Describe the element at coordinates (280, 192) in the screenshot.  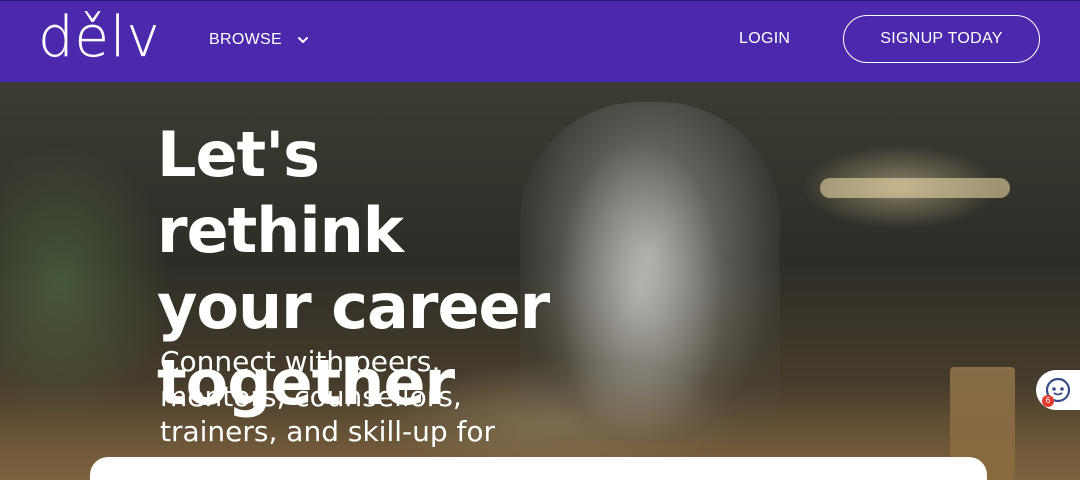
I see `headline-line: Let's rethink` at that location.